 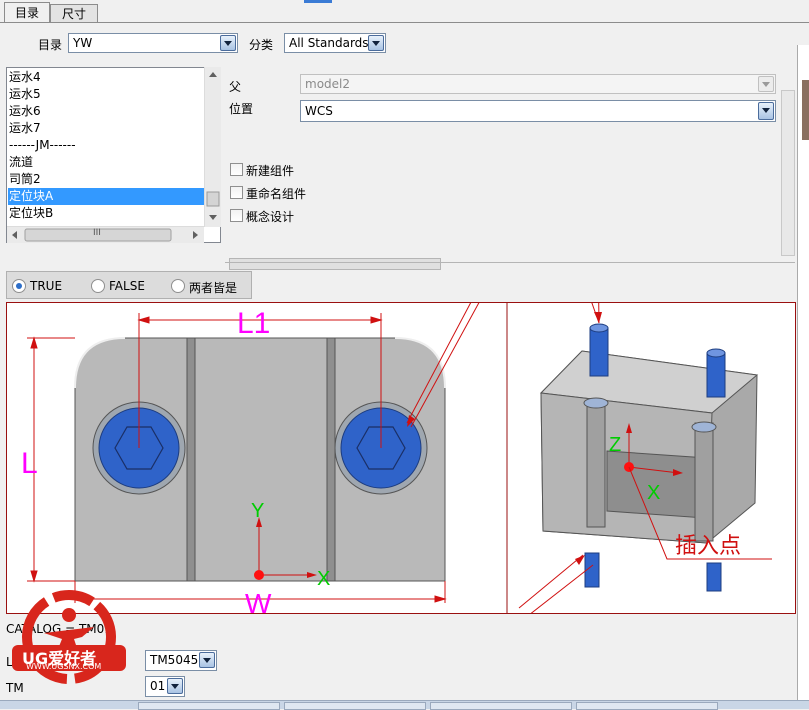 What do you see at coordinates (21, 162) in the screenshot?
I see `list-item: 流道` at bounding box center [21, 162].